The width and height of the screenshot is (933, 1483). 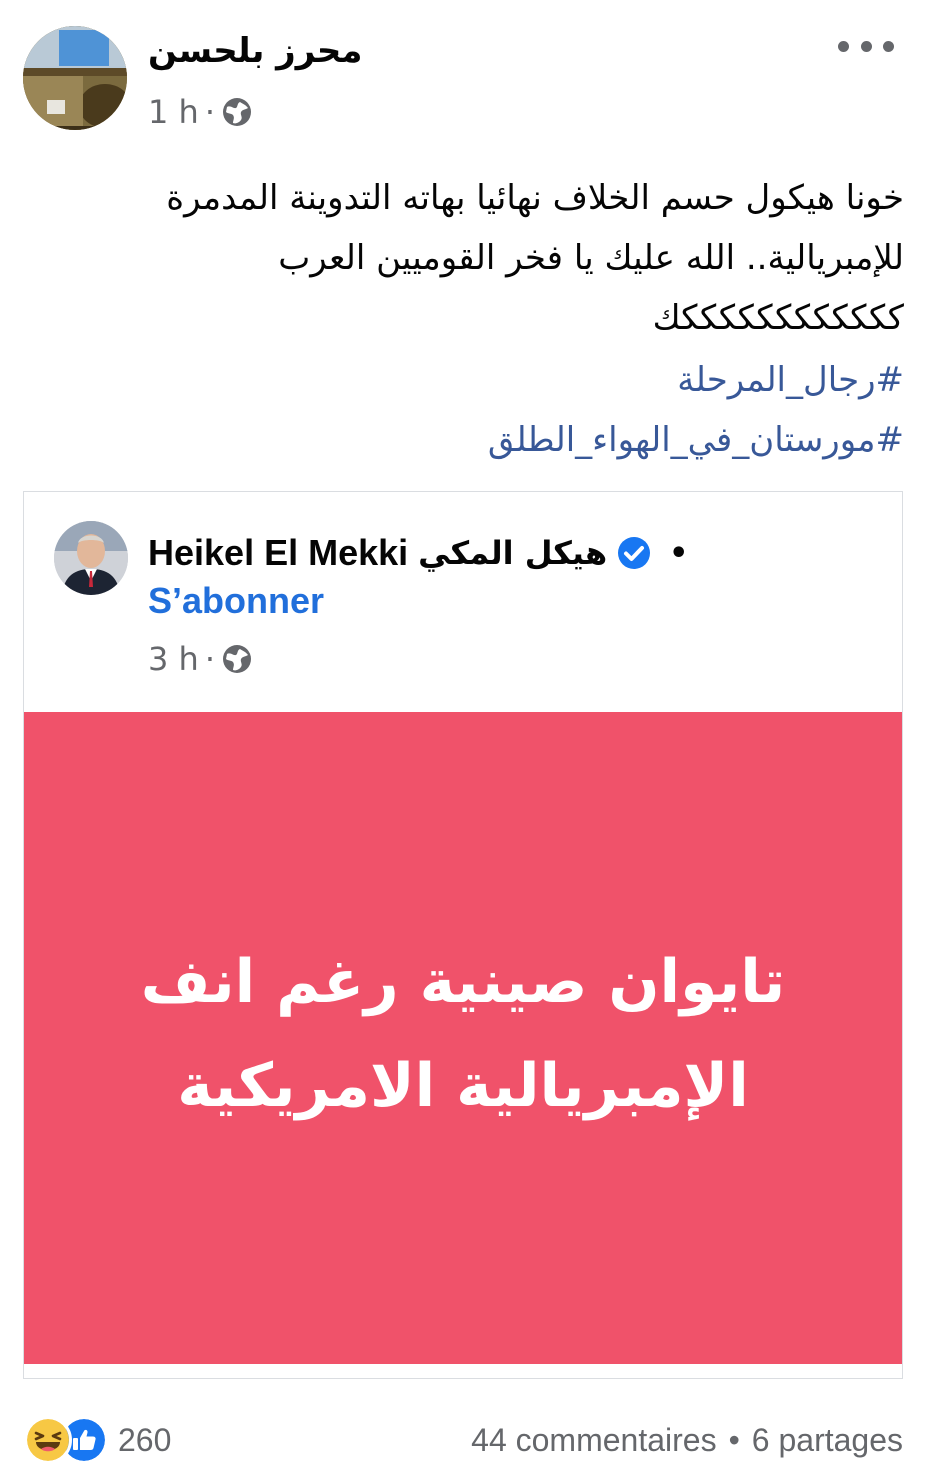 What do you see at coordinates (778, 318) in the screenshot?
I see `post-text-line: ككككككككككككك` at bounding box center [778, 318].